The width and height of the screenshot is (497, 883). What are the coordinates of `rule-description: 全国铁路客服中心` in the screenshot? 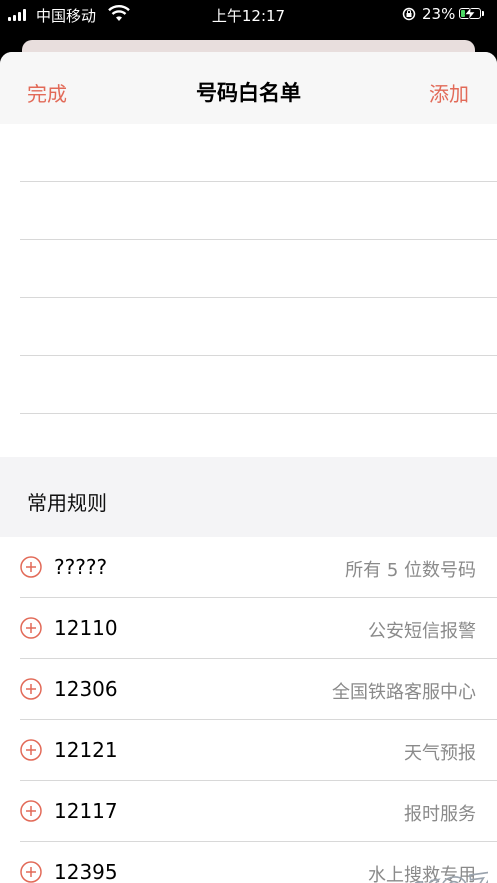 It's located at (404, 692).